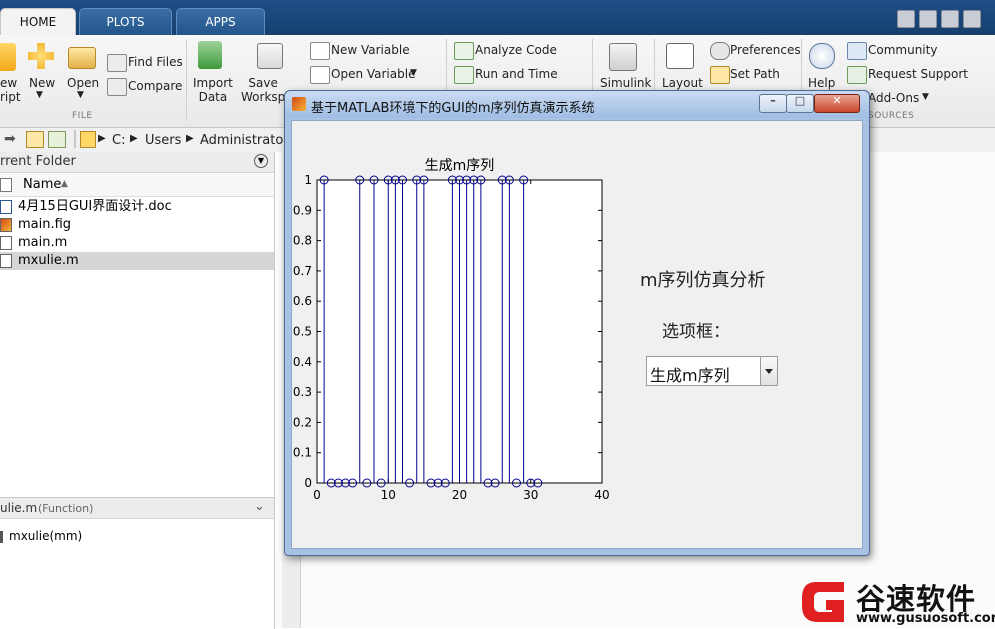 This screenshot has height=629, width=995. I want to click on selector-label: 选项框：, so click(696, 332).